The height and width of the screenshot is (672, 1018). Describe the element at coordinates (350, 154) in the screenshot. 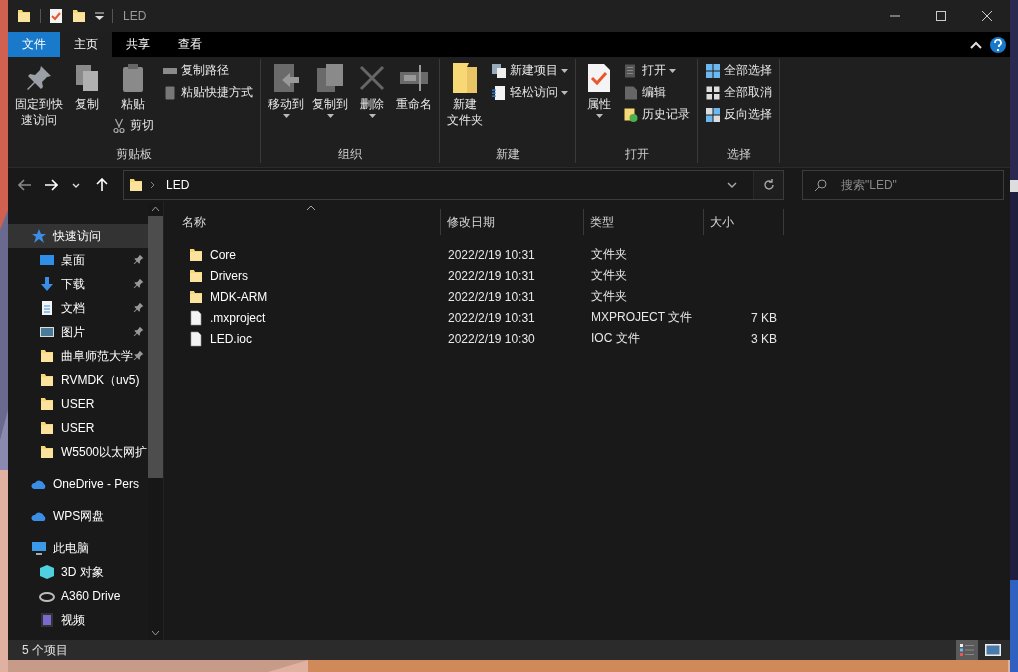

I see `group-label: 组织` at that location.